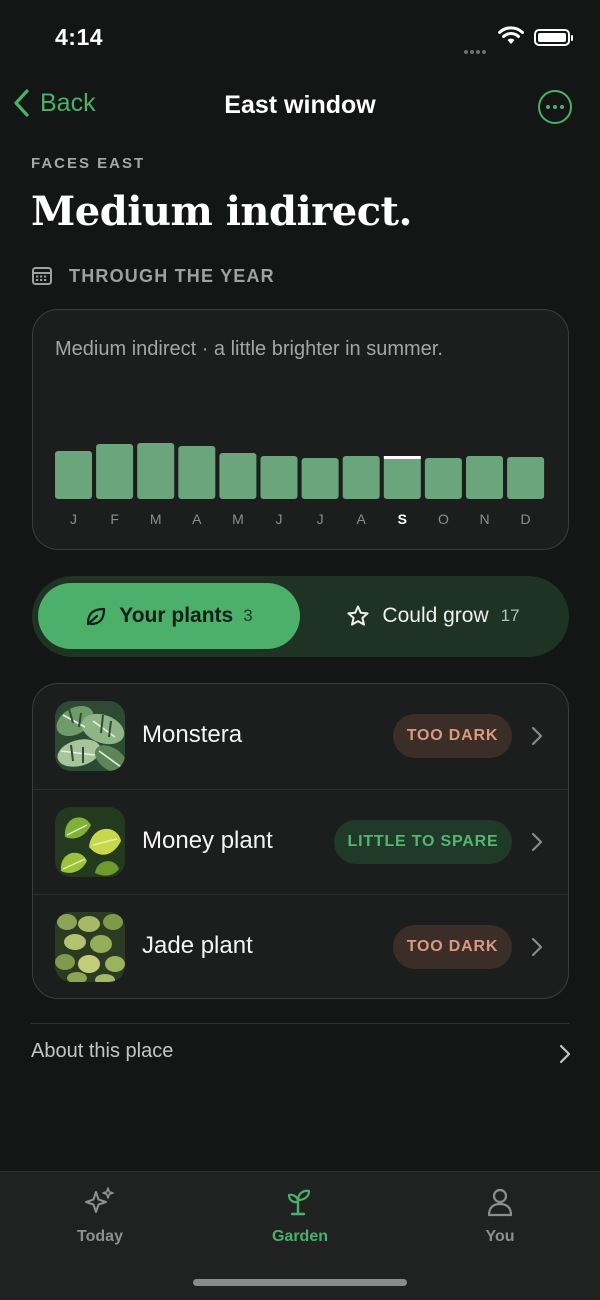 This screenshot has height=1300, width=600. I want to click on plant-name: Jade plant, so click(197, 945).